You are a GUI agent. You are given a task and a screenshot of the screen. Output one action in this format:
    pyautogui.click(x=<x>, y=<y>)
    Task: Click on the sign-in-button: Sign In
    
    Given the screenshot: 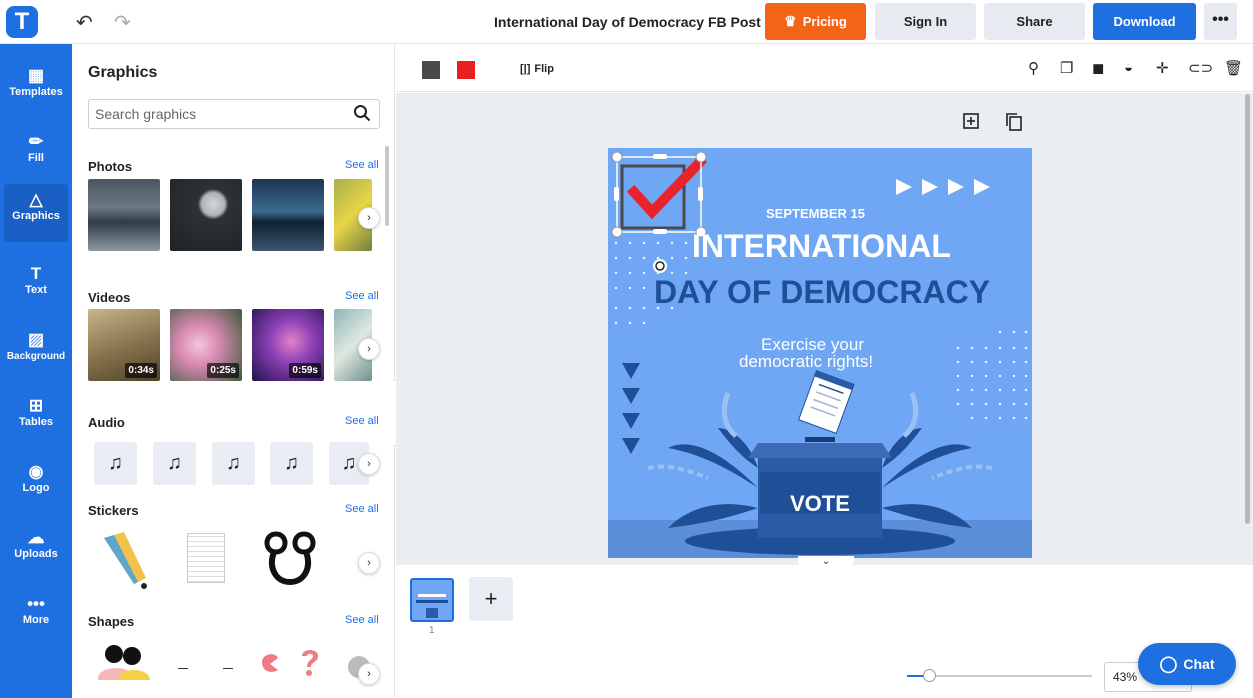 What is the action you would take?
    pyautogui.click(x=925, y=21)
    